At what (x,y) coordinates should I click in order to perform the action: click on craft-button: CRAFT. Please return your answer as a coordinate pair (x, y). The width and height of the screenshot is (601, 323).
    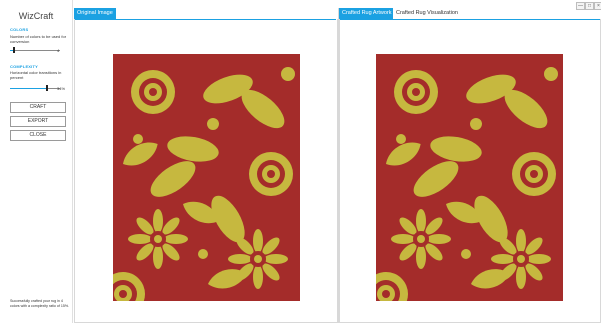
    Looking at the image, I should click on (38, 107).